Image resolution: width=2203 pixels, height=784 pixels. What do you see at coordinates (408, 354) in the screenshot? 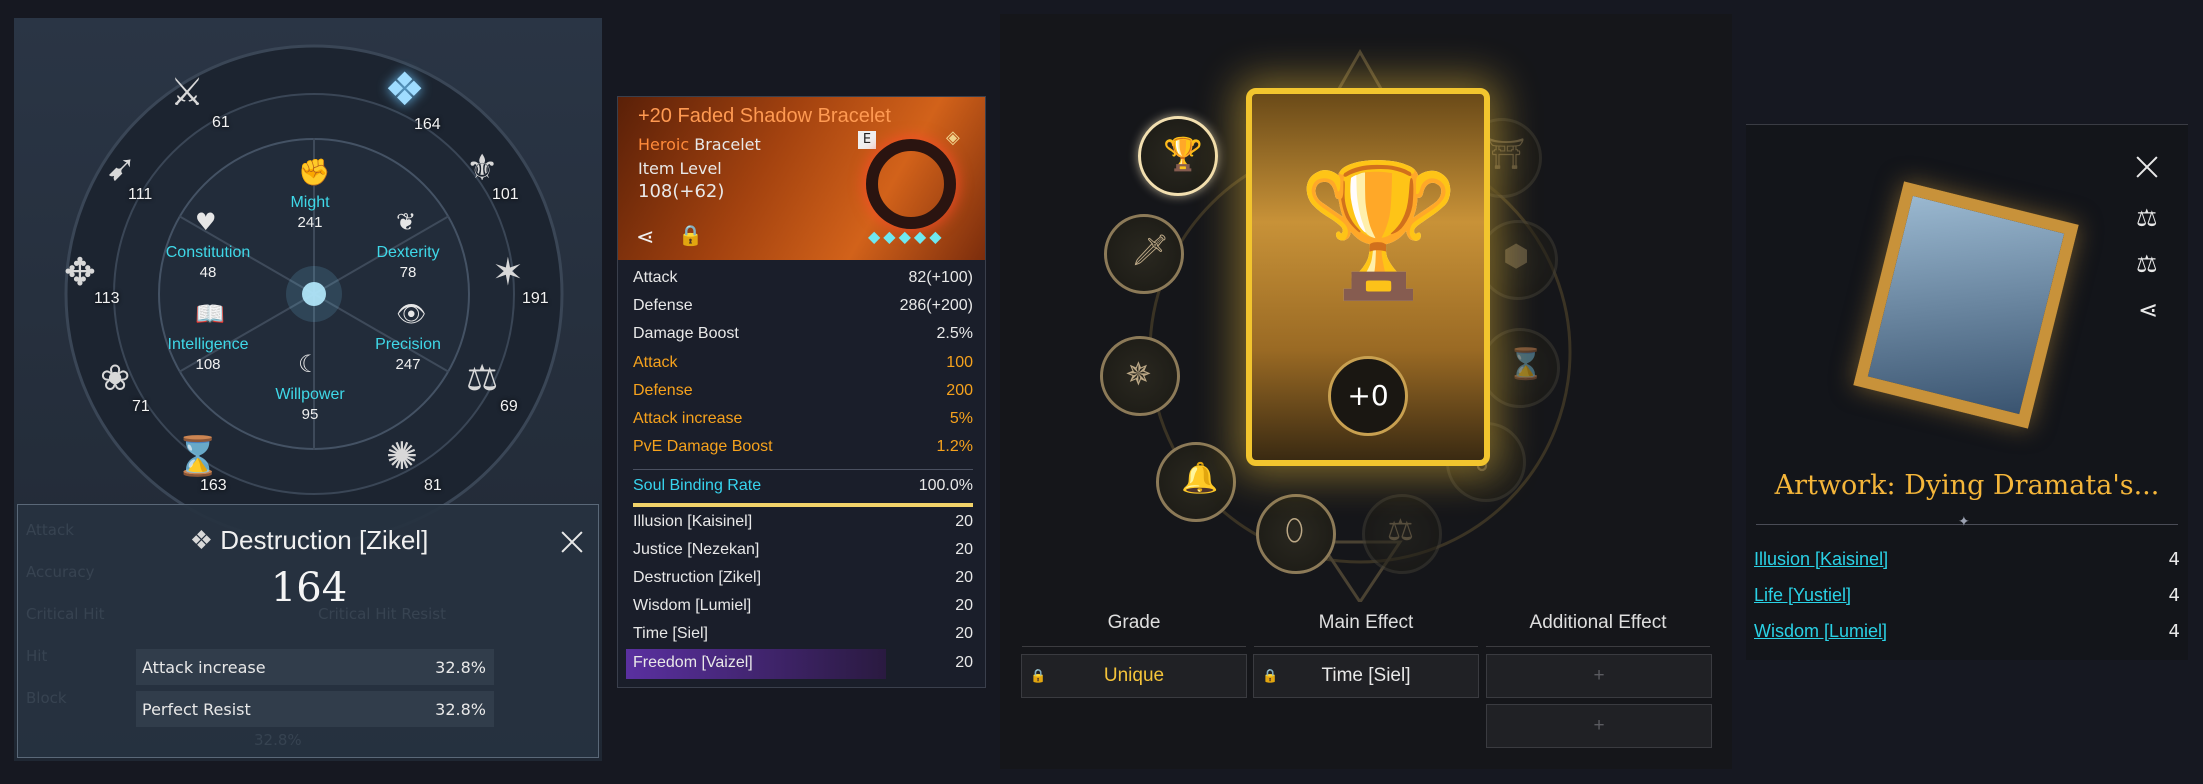
I see `stat-precision: Precision 247` at bounding box center [408, 354].